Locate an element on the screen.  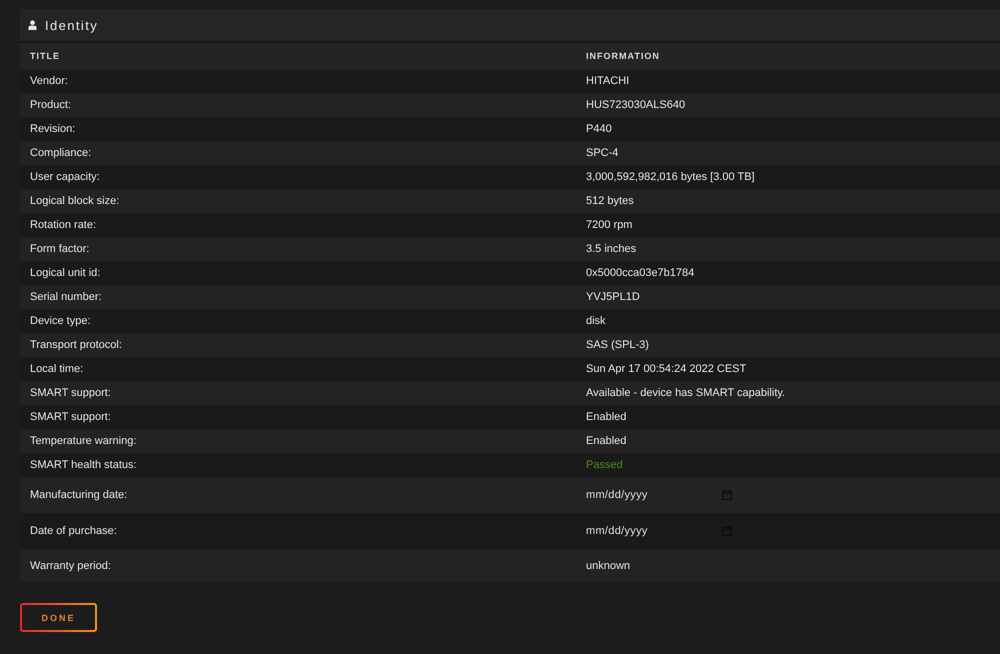
row-value: P440 is located at coordinates (599, 129).